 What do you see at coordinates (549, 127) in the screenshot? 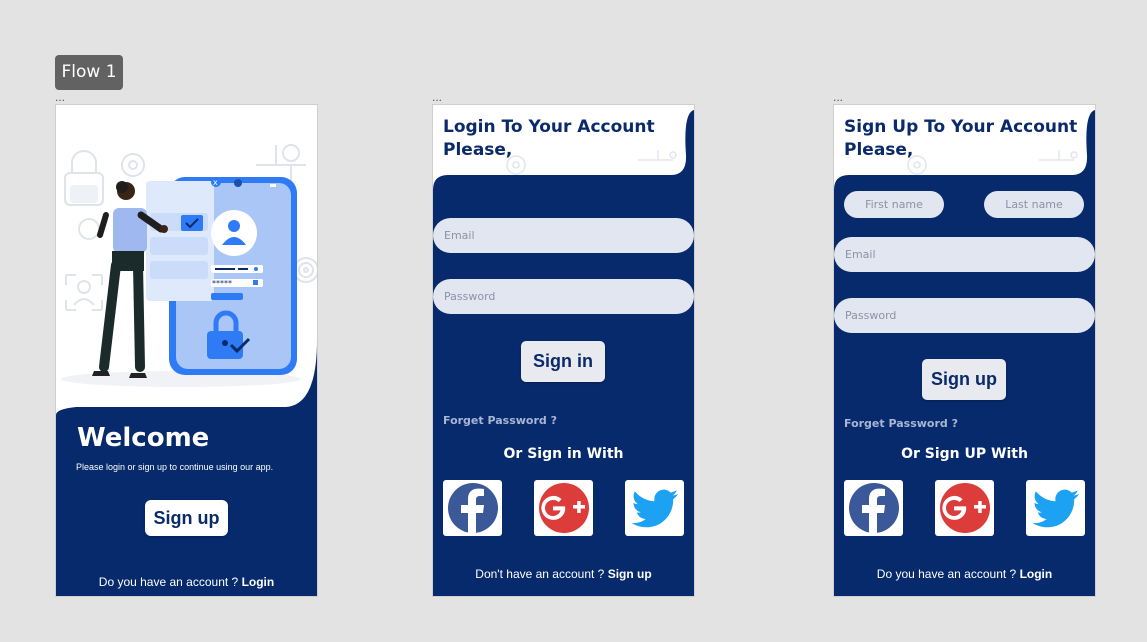
I see `title-line-1: Login To Your Account` at bounding box center [549, 127].